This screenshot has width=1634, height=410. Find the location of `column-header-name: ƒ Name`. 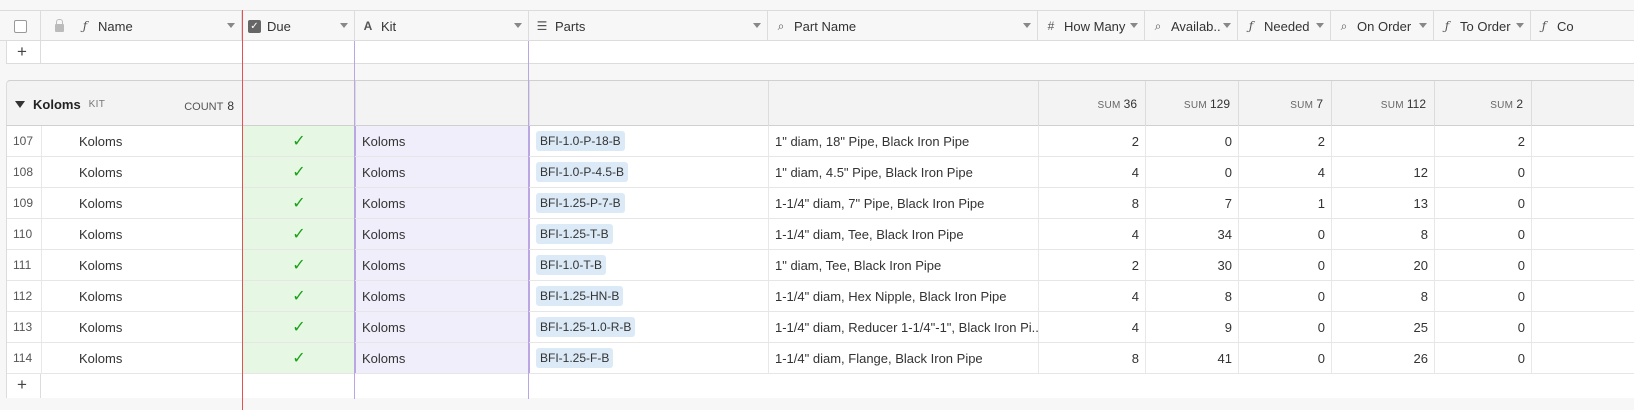

column-header-name: ƒ Name is located at coordinates (141, 26).